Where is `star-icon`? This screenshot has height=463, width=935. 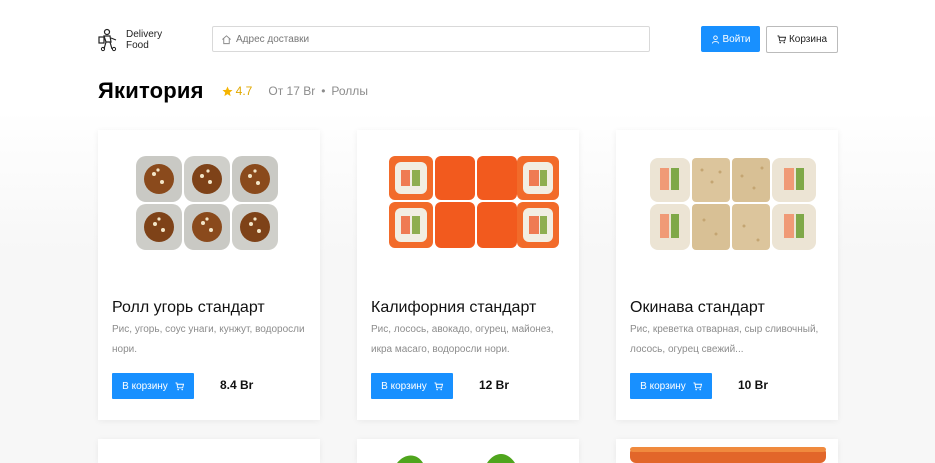
star-icon is located at coordinates (227, 90).